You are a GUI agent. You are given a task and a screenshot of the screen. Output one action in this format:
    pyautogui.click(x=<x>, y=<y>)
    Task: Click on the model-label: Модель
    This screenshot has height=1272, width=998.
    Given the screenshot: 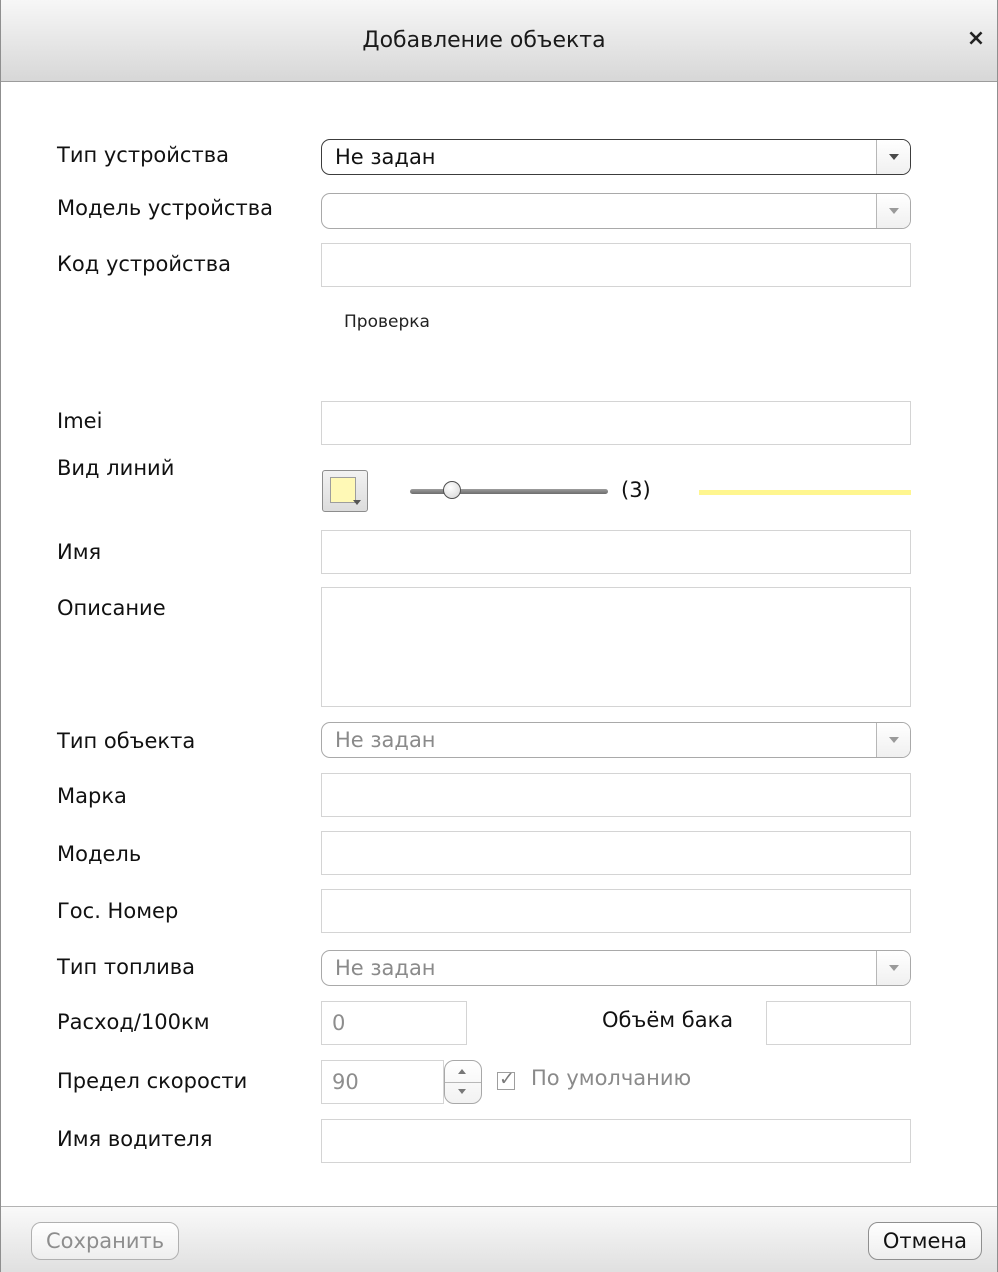 What is the action you would take?
    pyautogui.click(x=99, y=854)
    